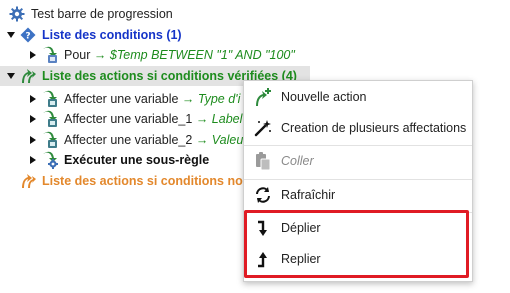 Image resolution: width=510 pixels, height=293 pixels. What do you see at coordinates (28, 76) in the screenshot?
I see `actions-icon` at bounding box center [28, 76].